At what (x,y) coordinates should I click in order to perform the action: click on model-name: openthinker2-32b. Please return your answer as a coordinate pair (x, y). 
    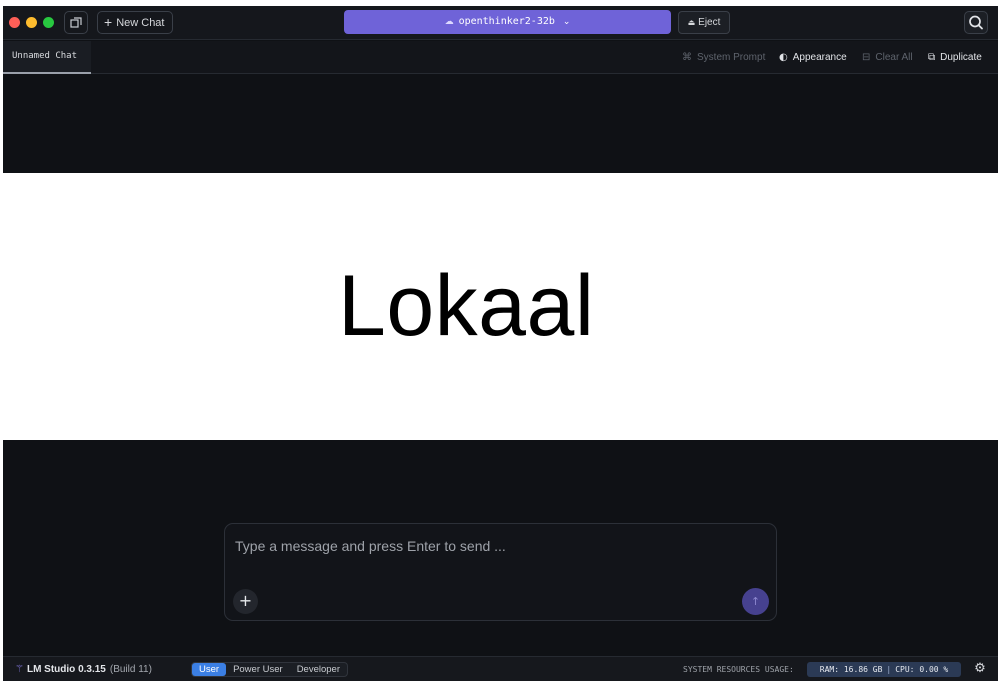
    Looking at the image, I should click on (506, 21).